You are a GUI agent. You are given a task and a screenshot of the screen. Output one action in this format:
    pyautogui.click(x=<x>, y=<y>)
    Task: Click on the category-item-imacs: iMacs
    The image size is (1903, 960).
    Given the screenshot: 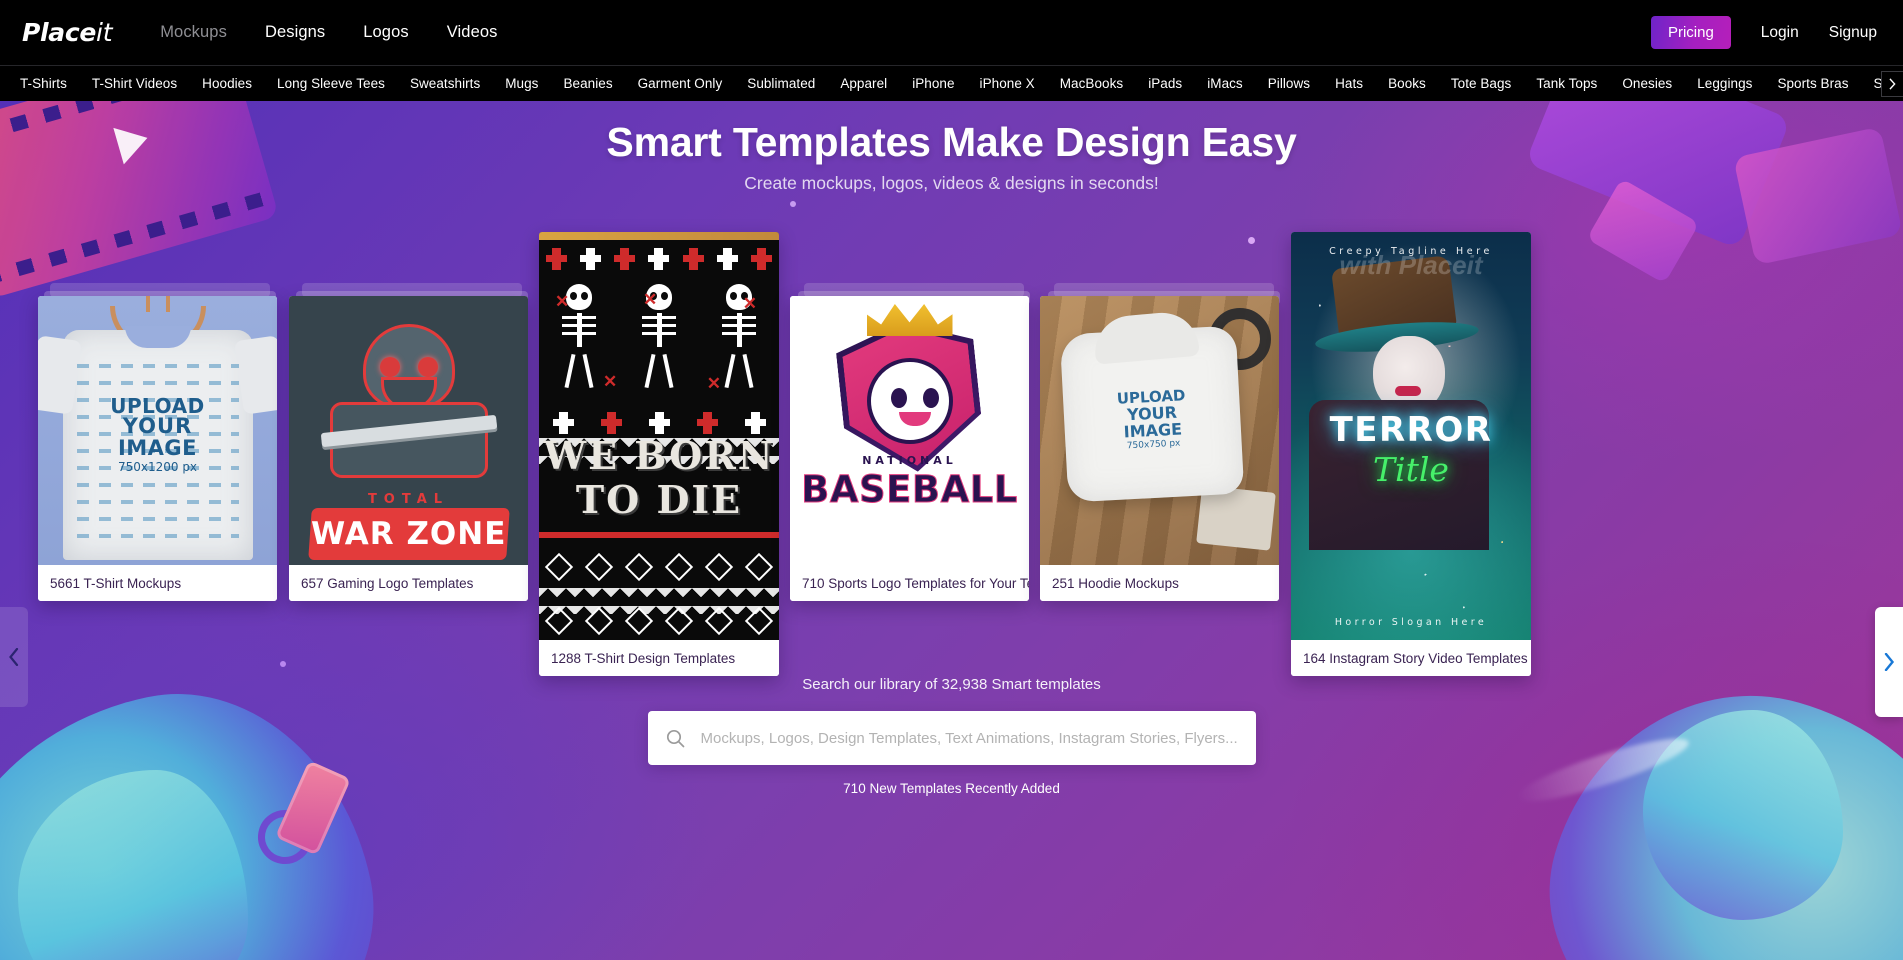 What is the action you would take?
    pyautogui.click(x=1225, y=83)
    